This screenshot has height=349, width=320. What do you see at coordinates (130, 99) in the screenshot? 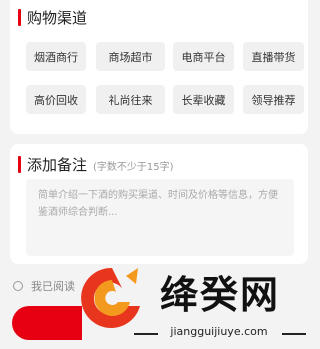
I see `channel-option-gift: 礼尚往来` at bounding box center [130, 99].